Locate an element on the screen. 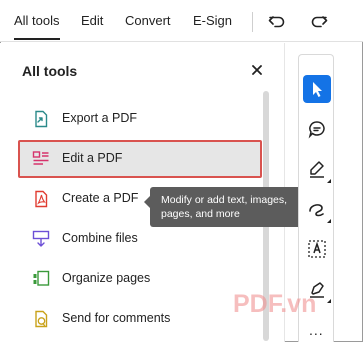 The width and height of the screenshot is (363, 342). draw-freehand-icon is located at coordinates (317, 209).